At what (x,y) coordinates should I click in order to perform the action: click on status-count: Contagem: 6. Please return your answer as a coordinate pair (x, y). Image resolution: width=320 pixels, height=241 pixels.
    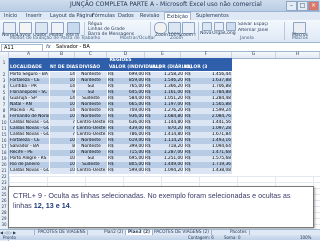
    Looking at the image, I should click on (201, 237).